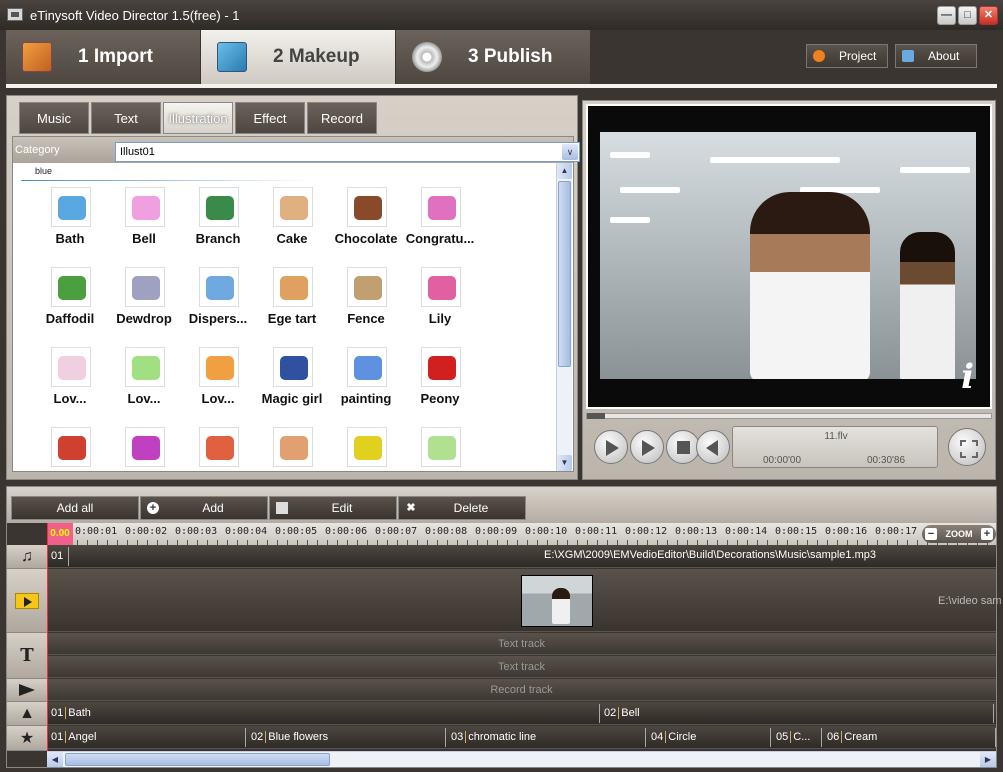 The width and height of the screenshot is (1003, 772). I want to click on illustration-item: Branch, so click(218, 225).